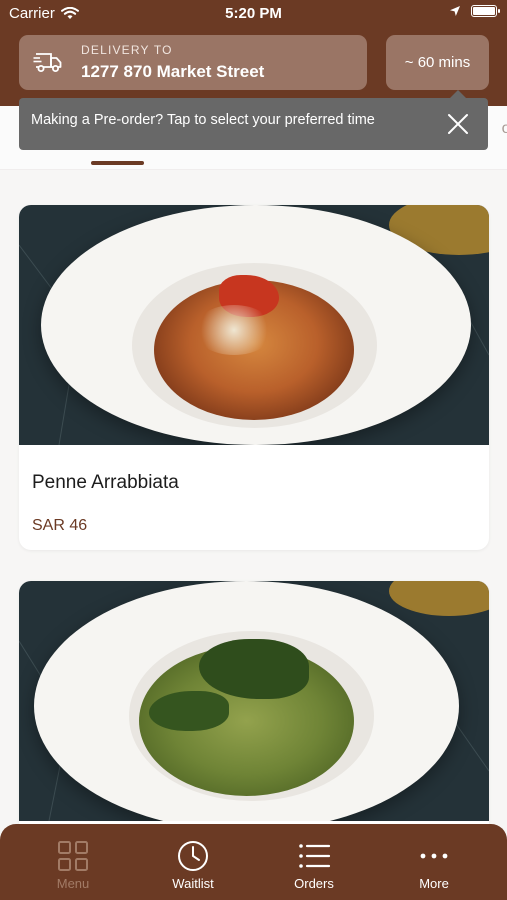  Describe the element at coordinates (105, 482) in the screenshot. I see `menu-item-name: Penne Arrabbiata` at that location.